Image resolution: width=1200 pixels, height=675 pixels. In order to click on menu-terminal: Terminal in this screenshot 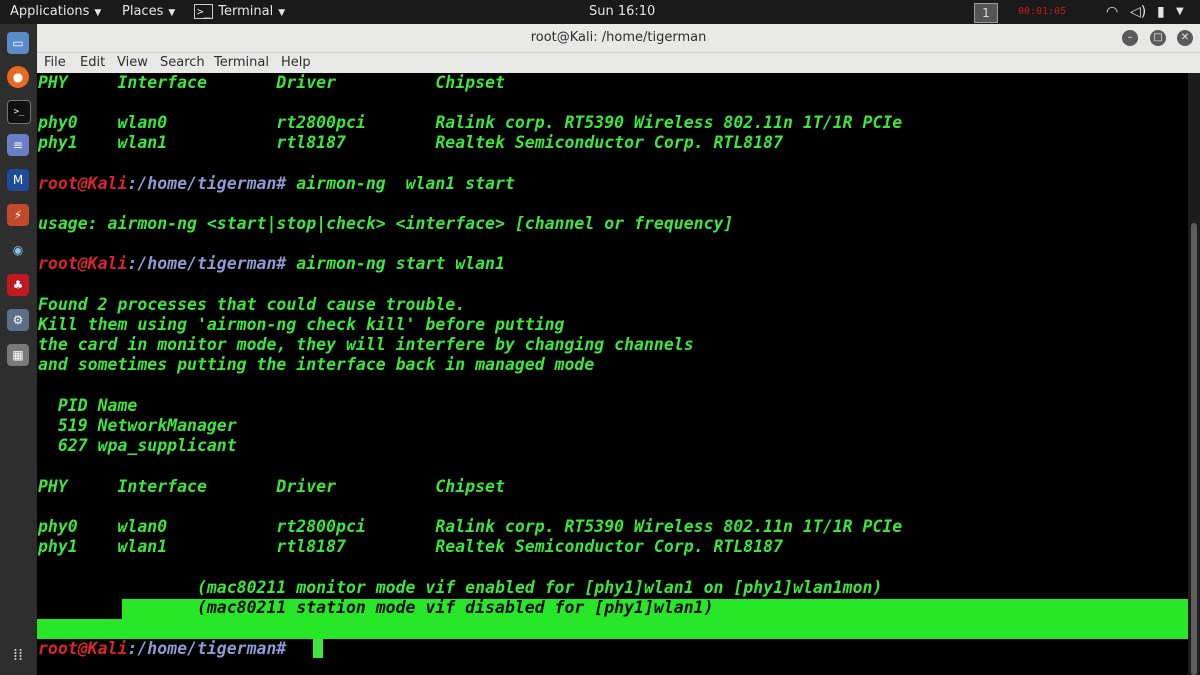, I will do `click(241, 63)`.